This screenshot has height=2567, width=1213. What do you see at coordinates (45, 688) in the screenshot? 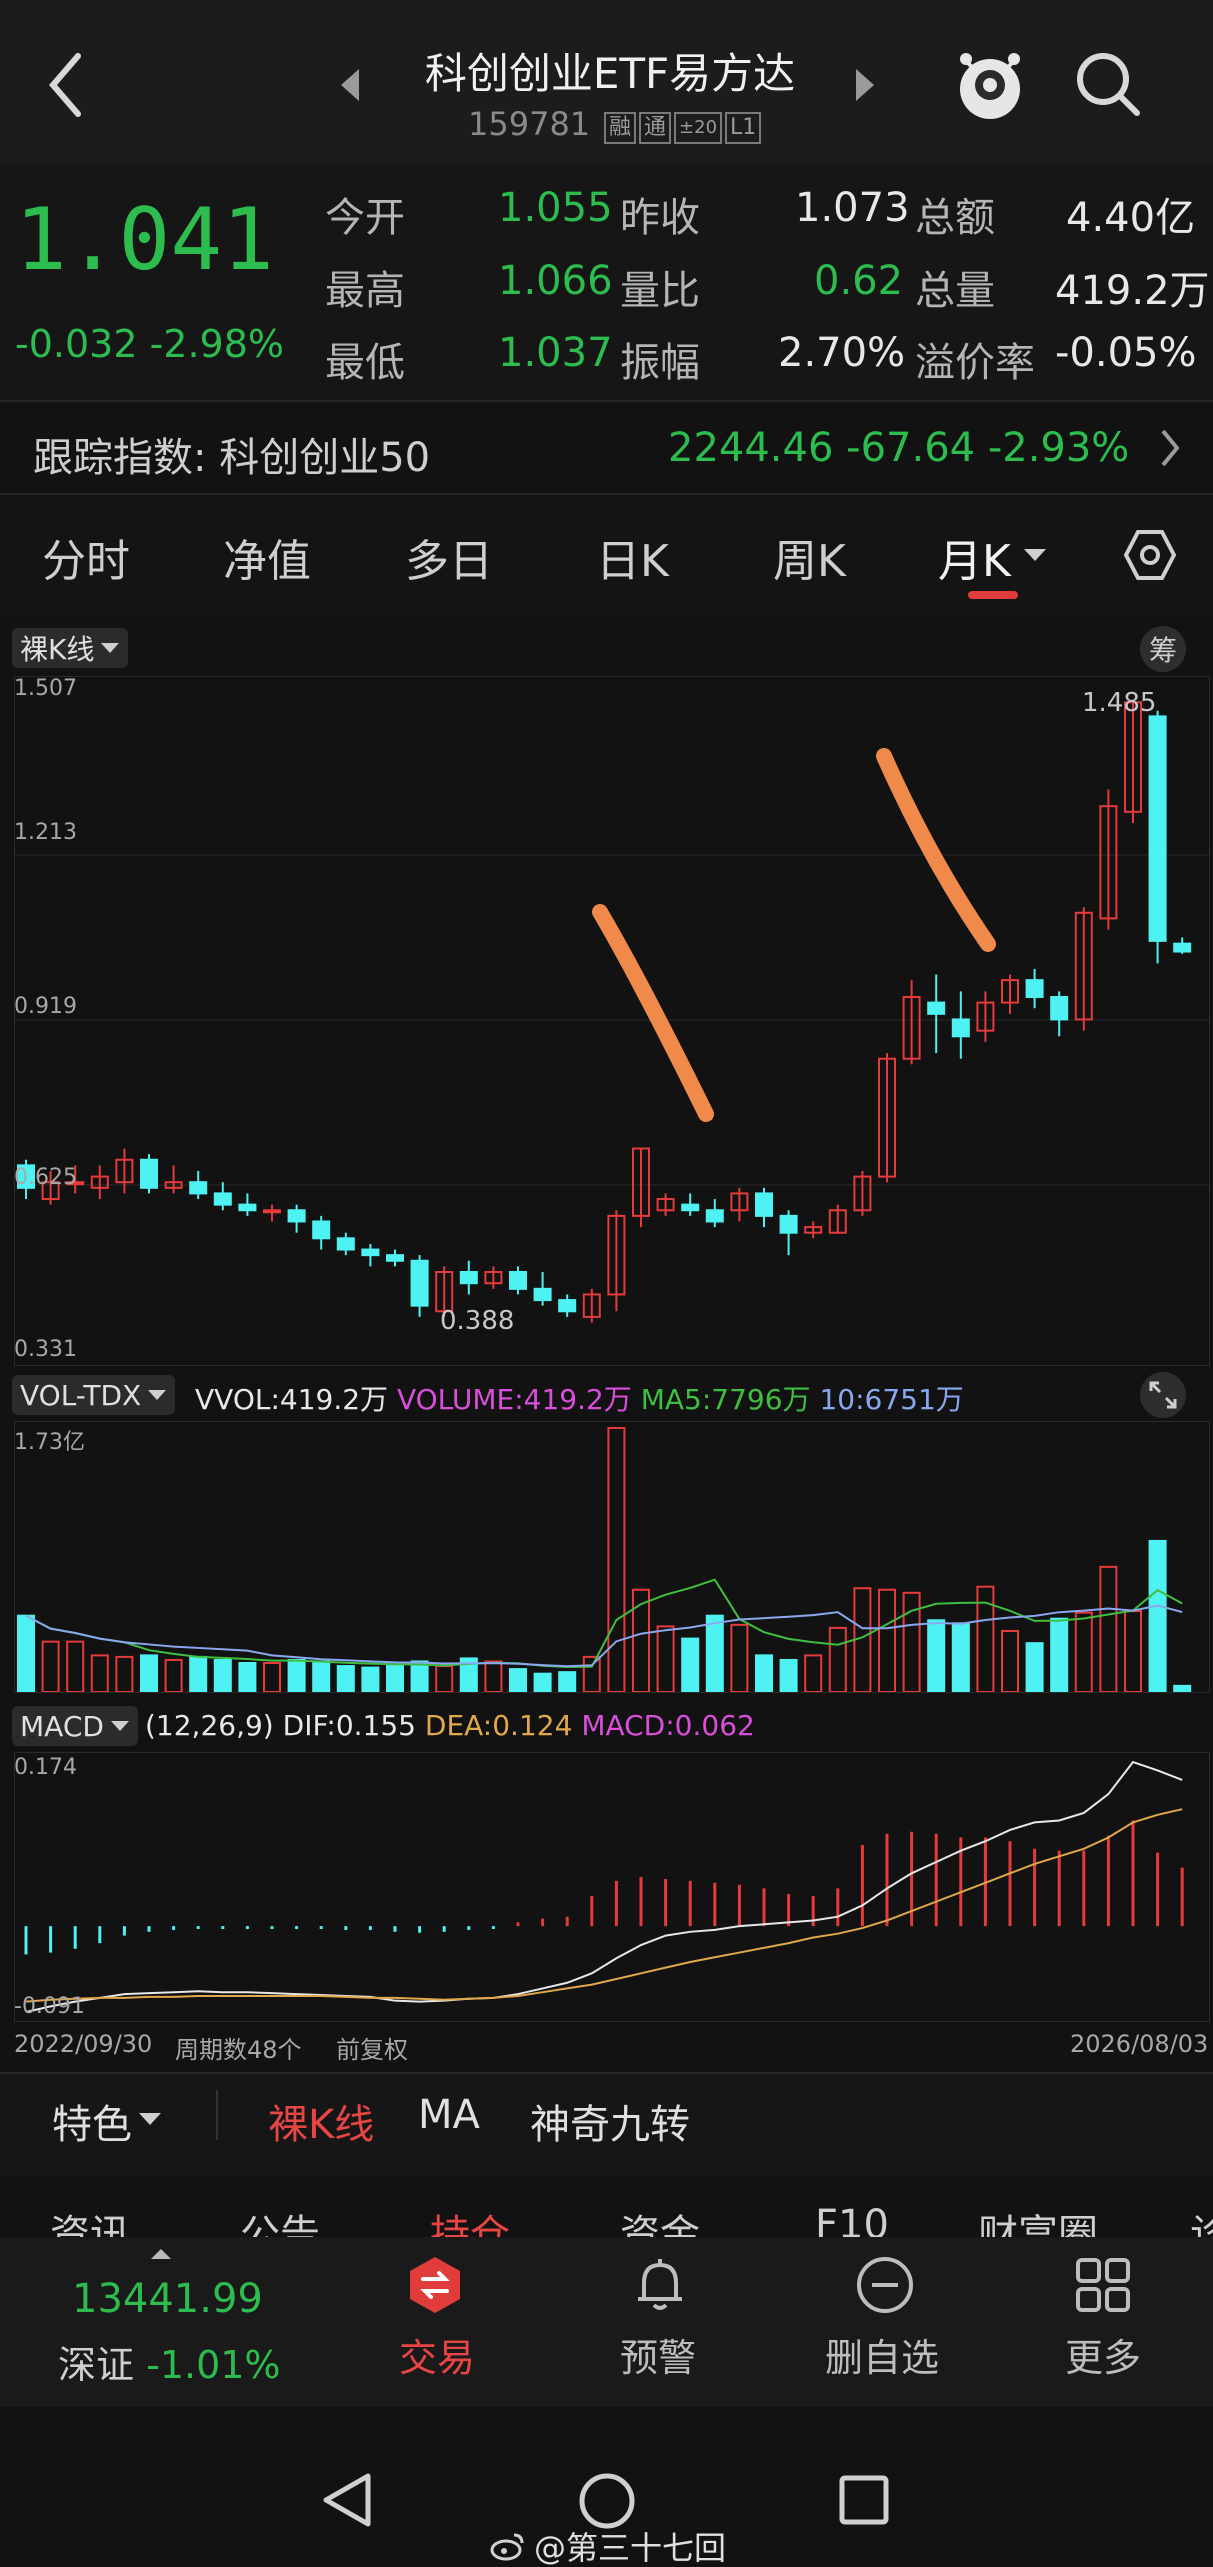
I see `price-axis-top: 1.507` at bounding box center [45, 688].